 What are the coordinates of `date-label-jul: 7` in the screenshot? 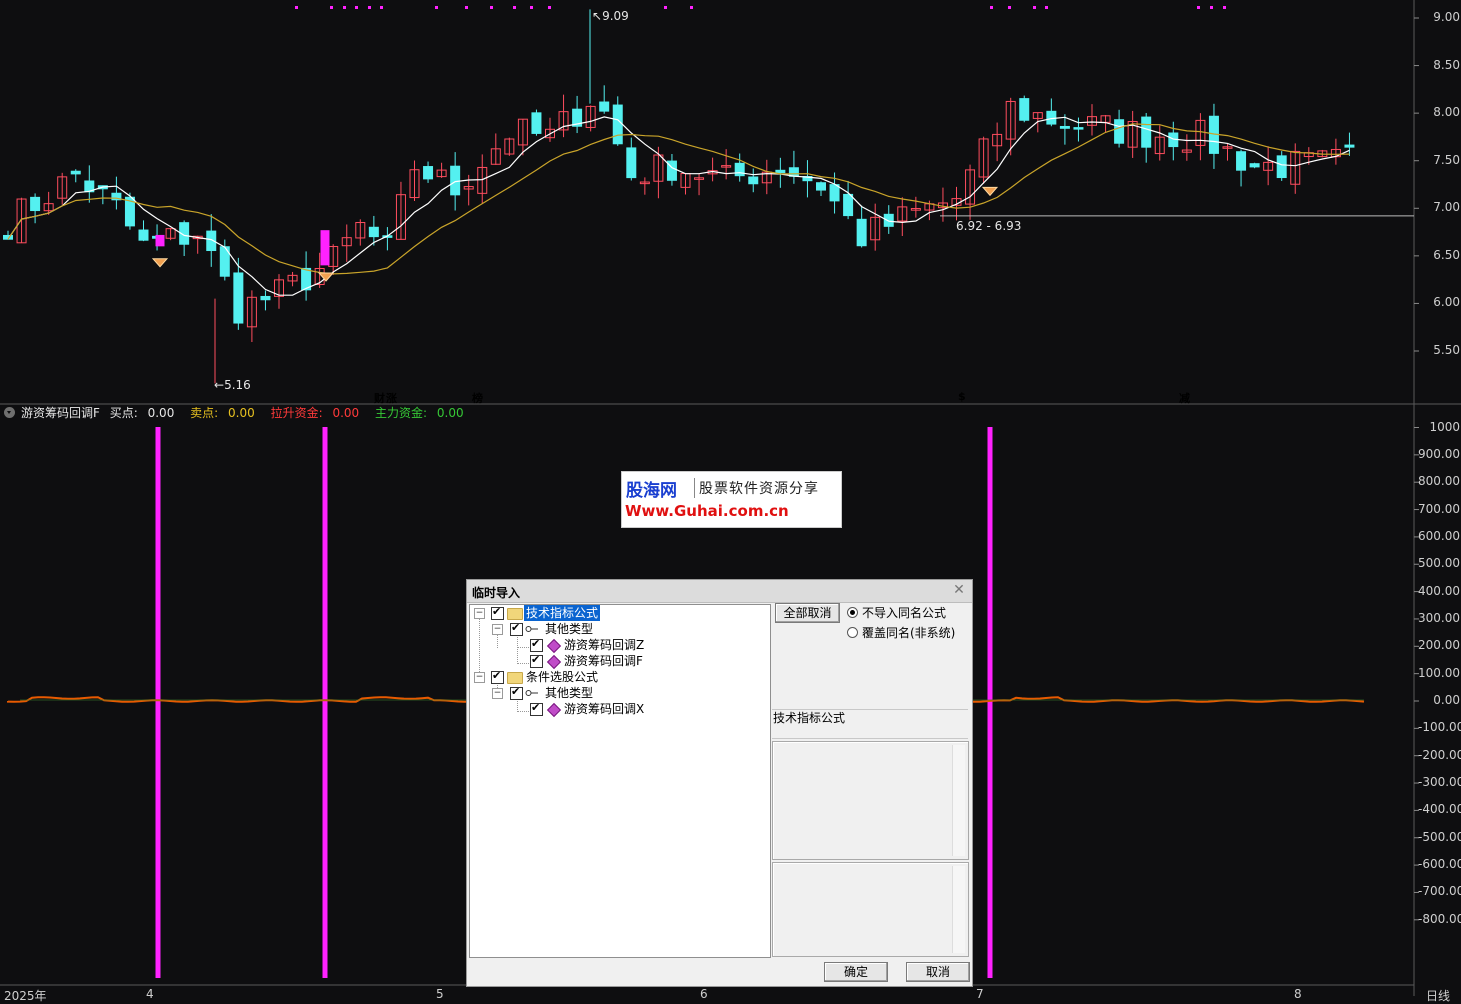 It's located at (980, 994).